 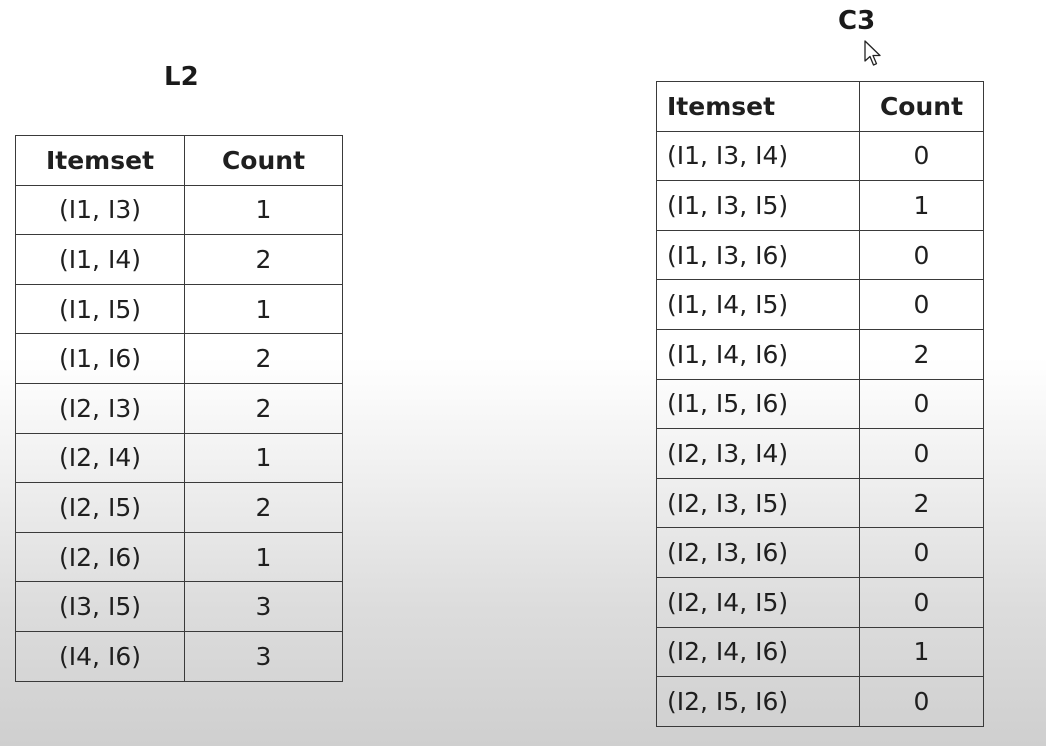 I want to click on table-row: (I1, I5) 1, so click(x=179, y=309).